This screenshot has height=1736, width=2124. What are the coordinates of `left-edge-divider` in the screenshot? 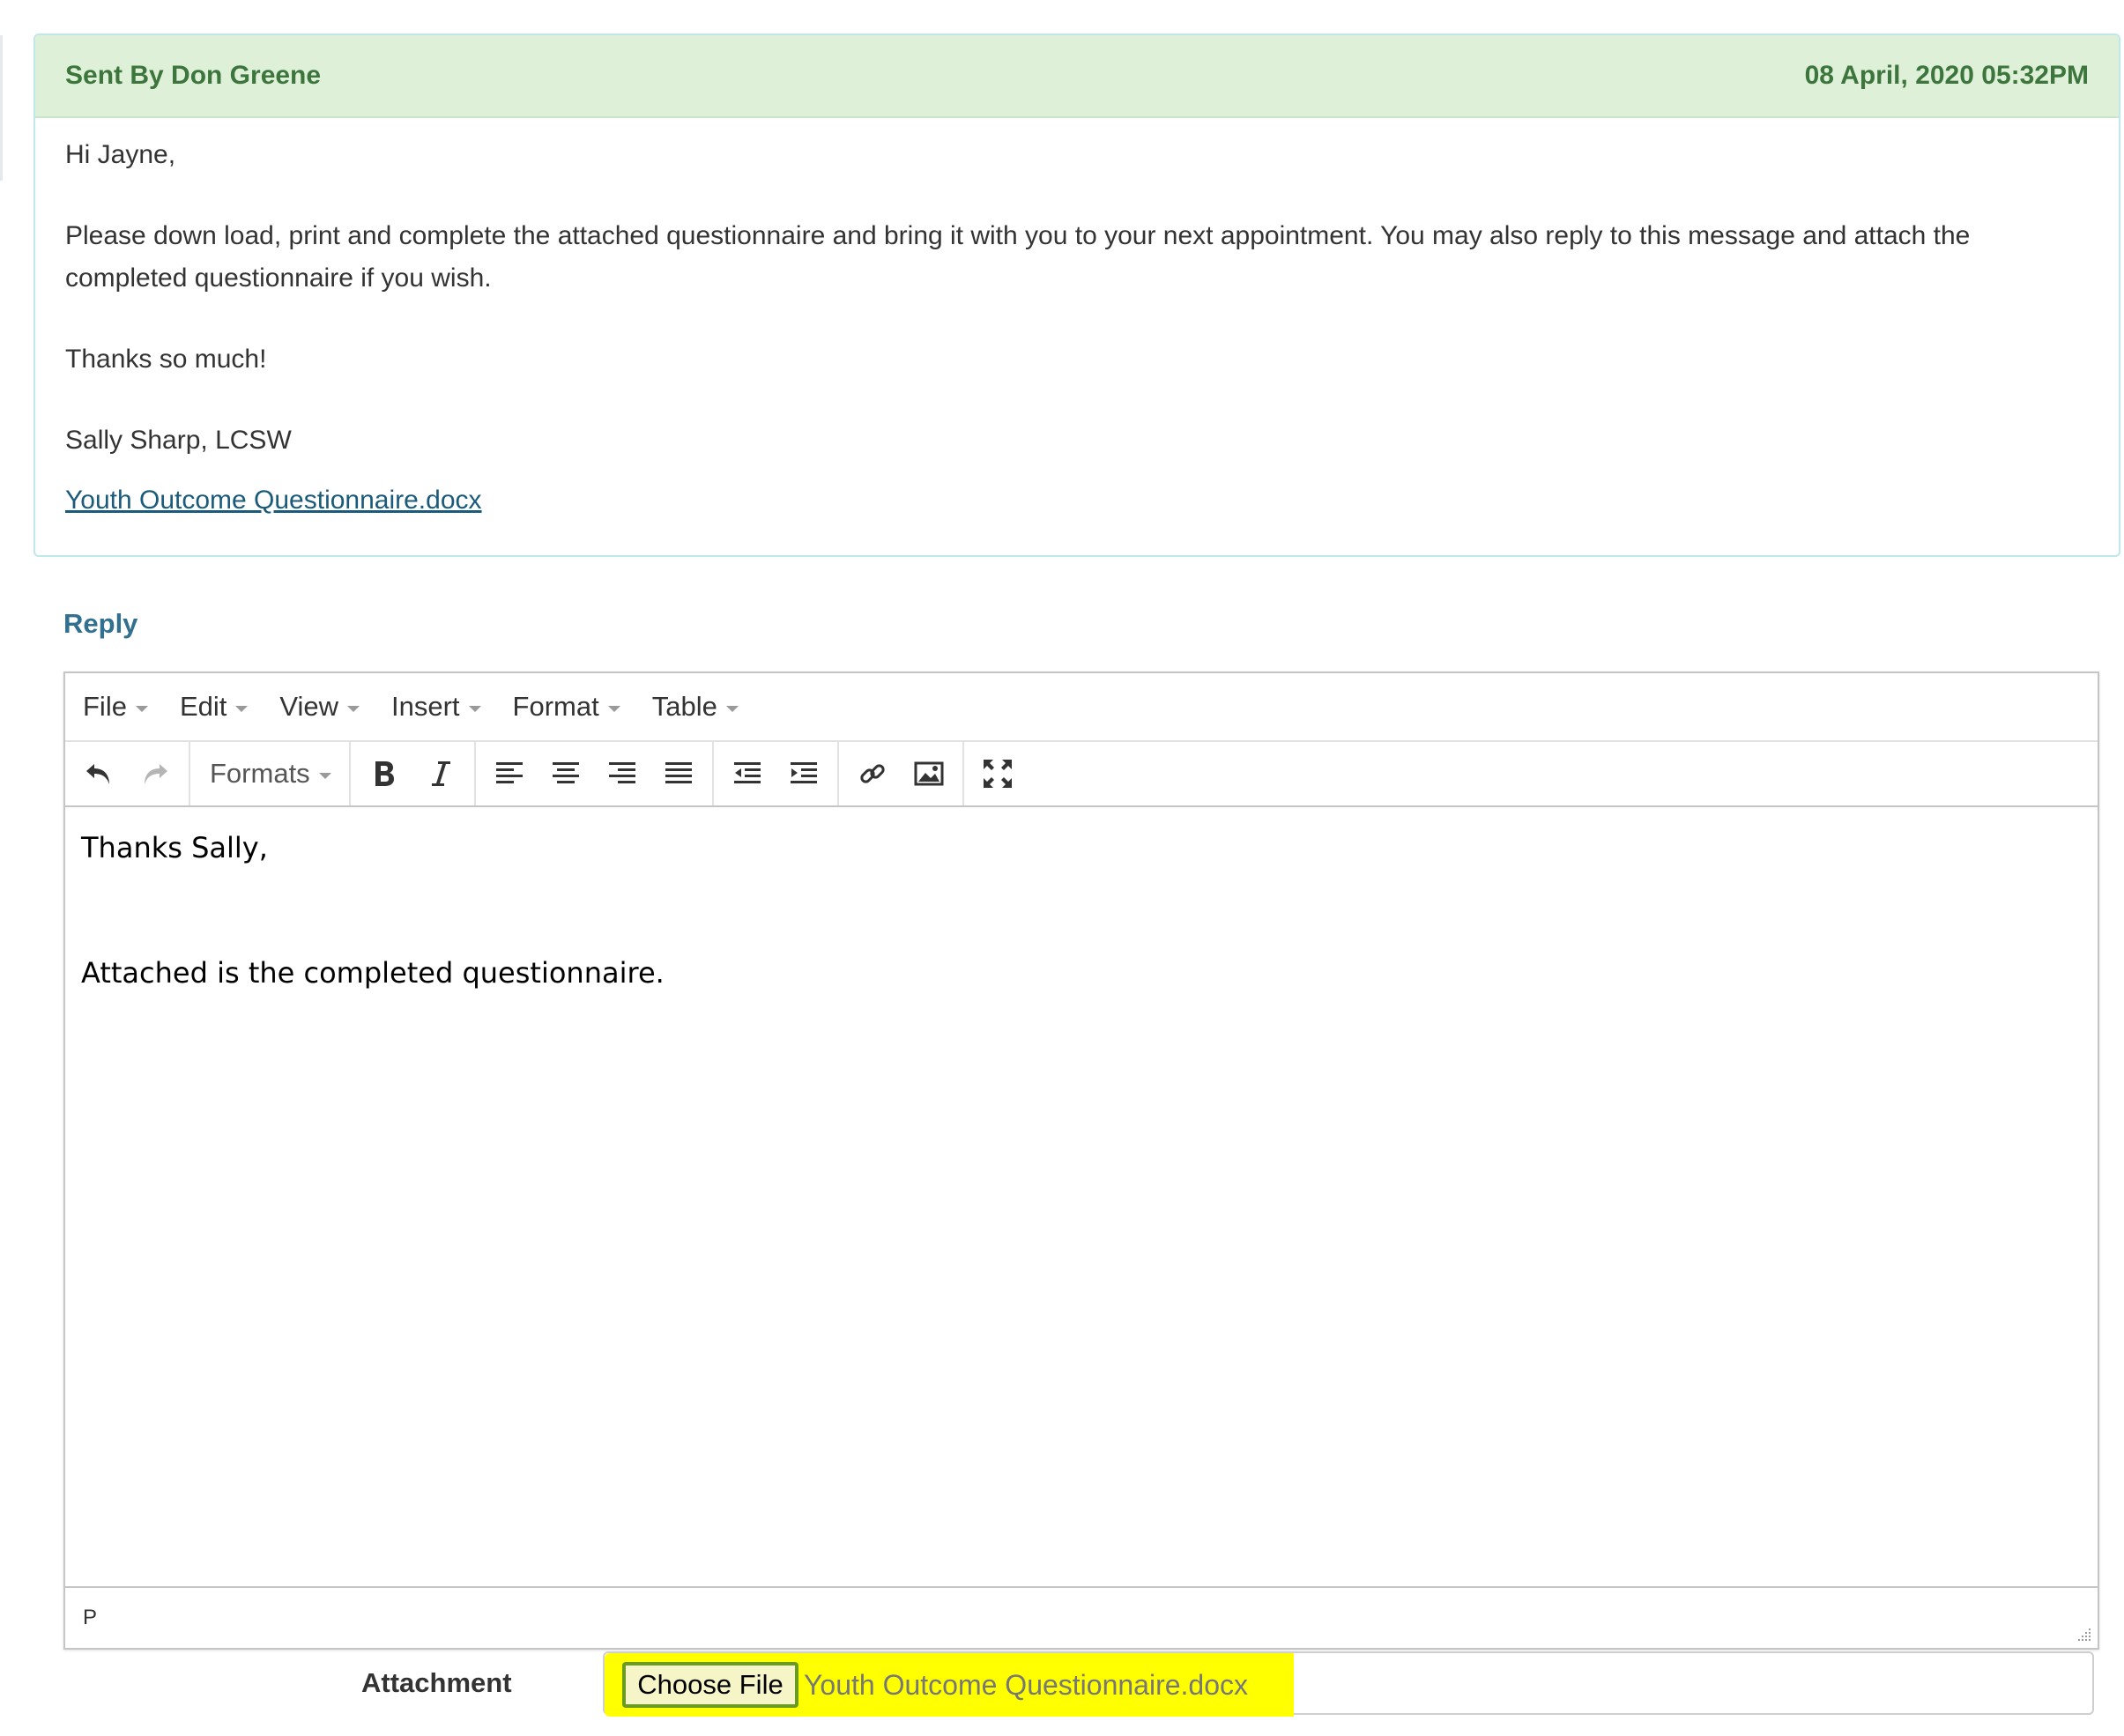 It's located at (1, 108).